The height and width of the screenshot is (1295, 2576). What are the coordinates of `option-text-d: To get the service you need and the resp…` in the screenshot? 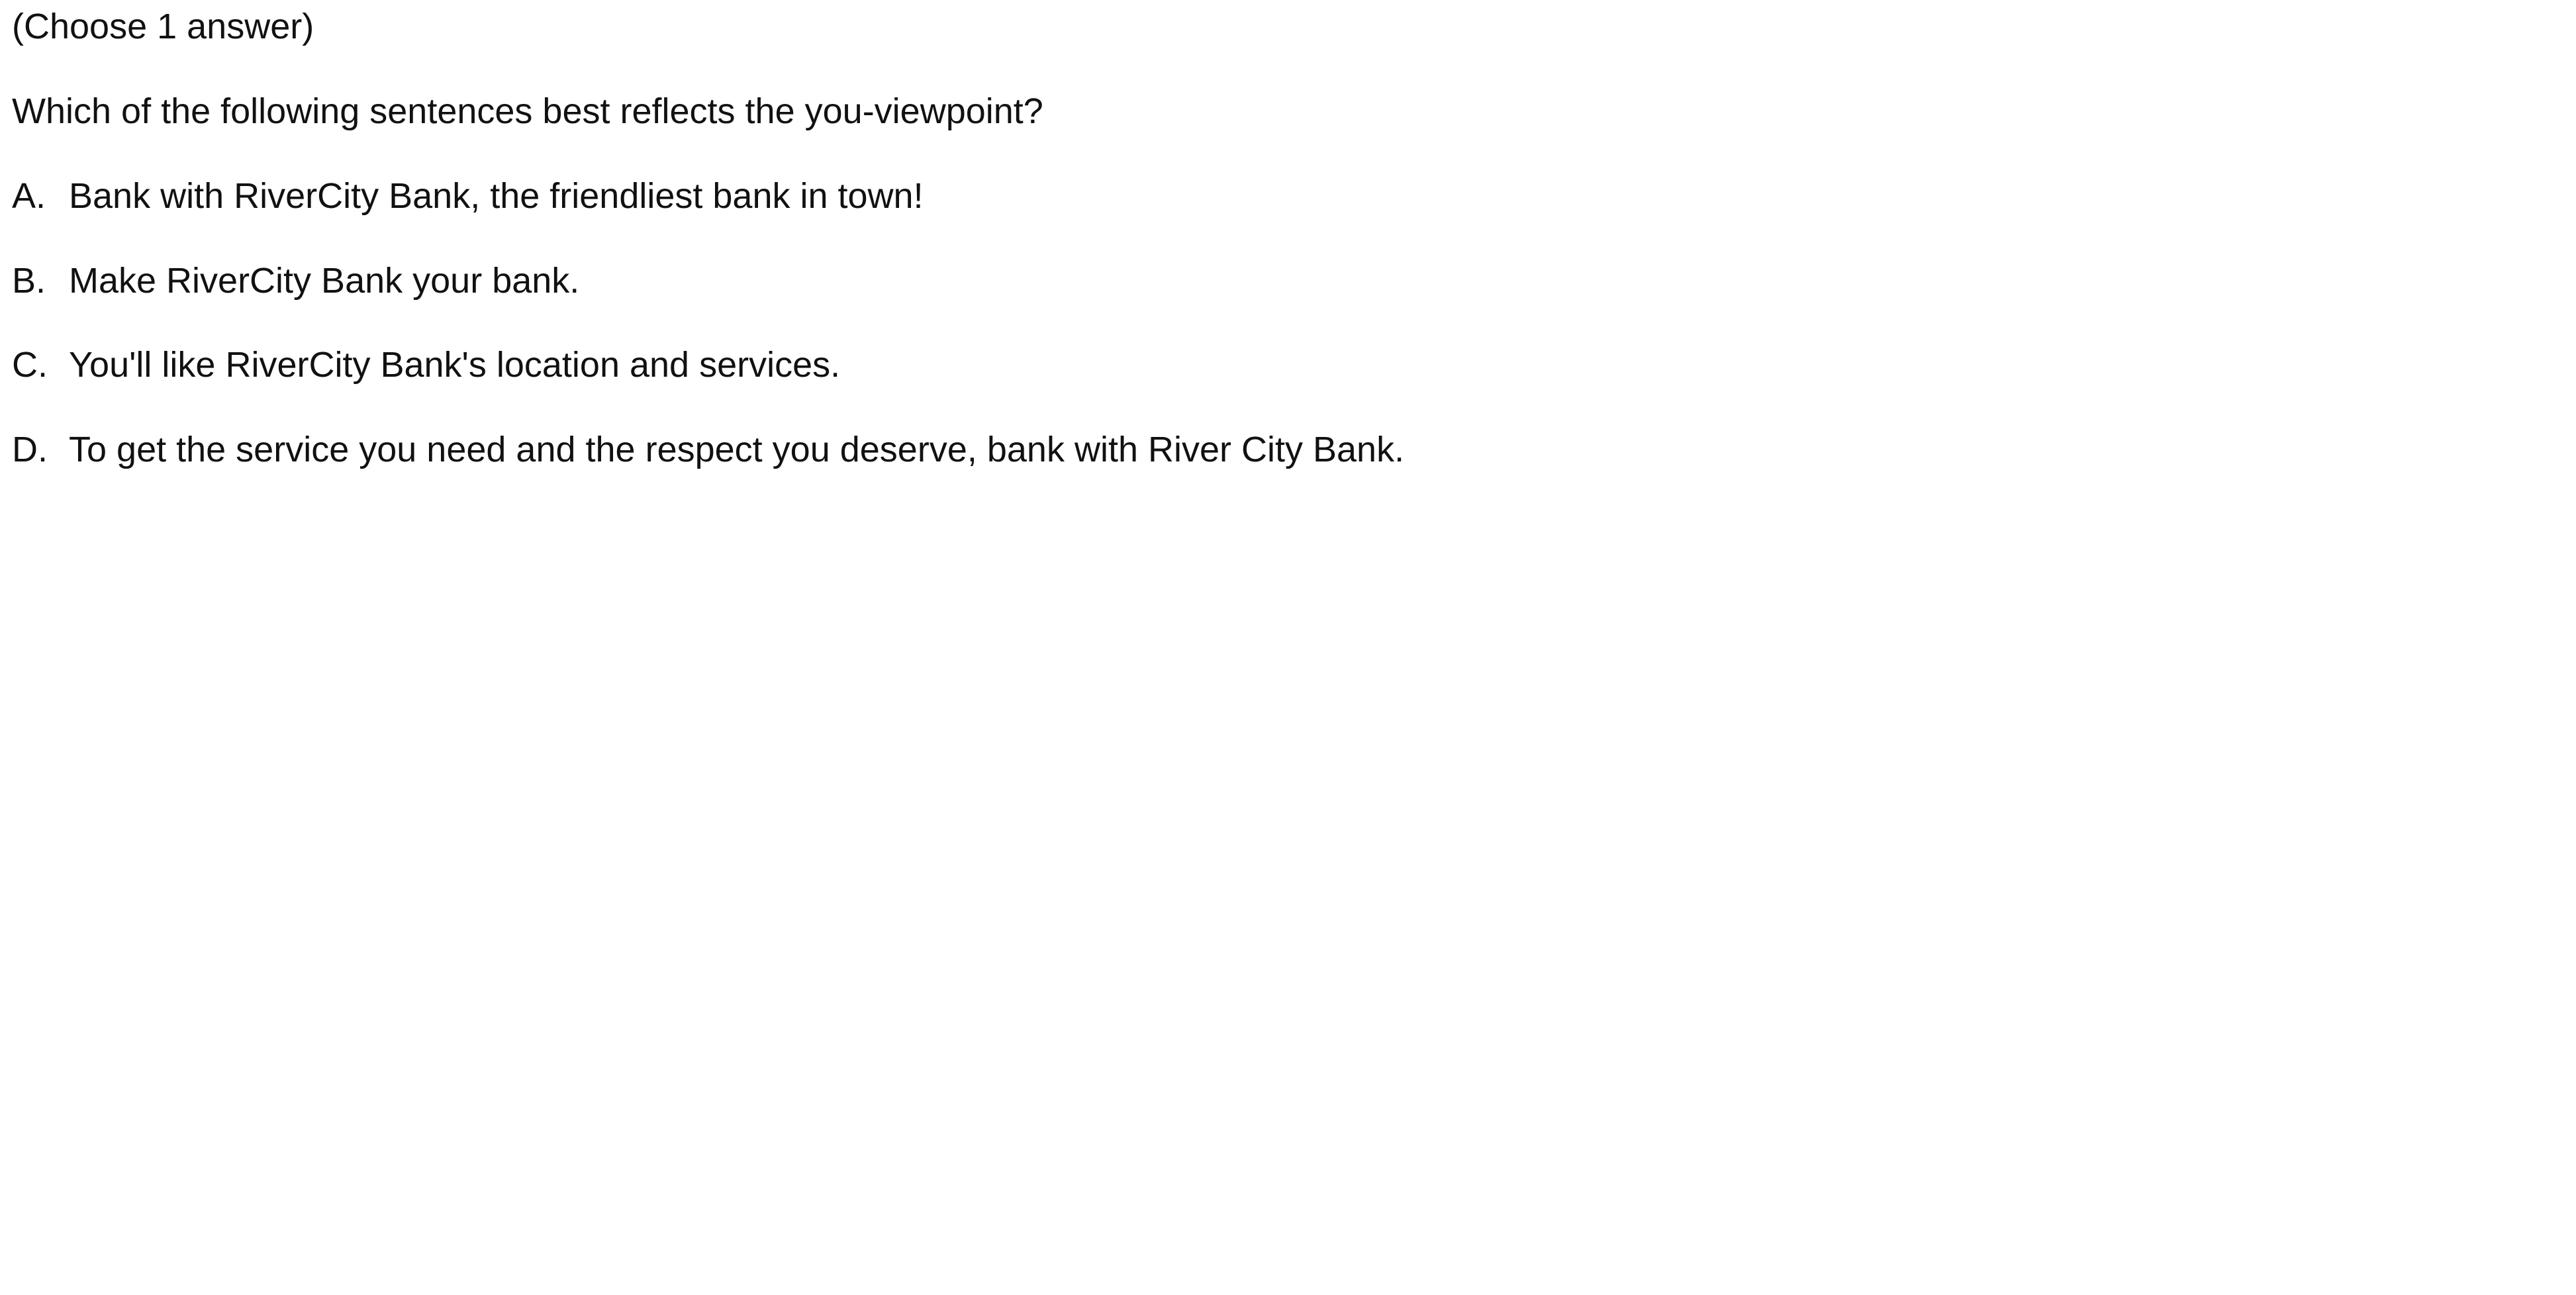 It's located at (737, 449).